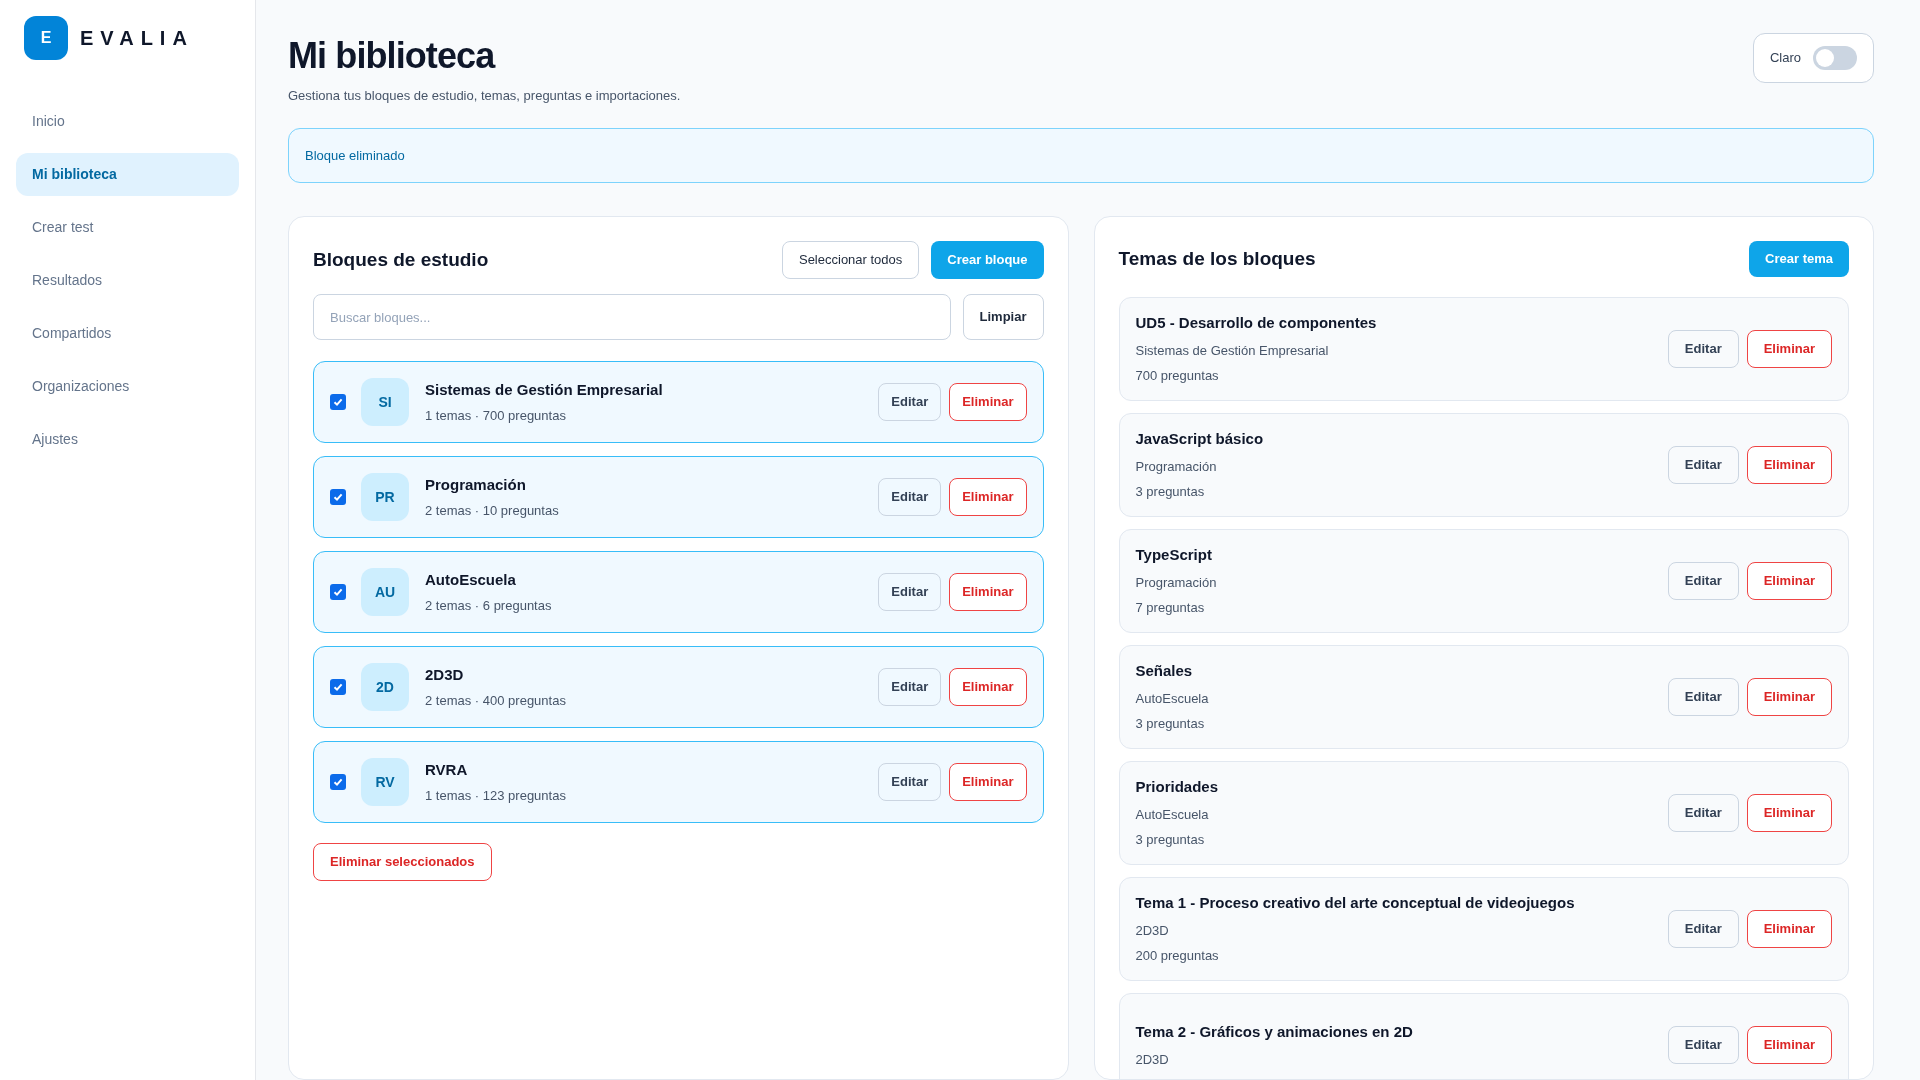 The width and height of the screenshot is (1920, 1080). What do you see at coordinates (385, 592) in the screenshot?
I see `block-avatar: AU` at bounding box center [385, 592].